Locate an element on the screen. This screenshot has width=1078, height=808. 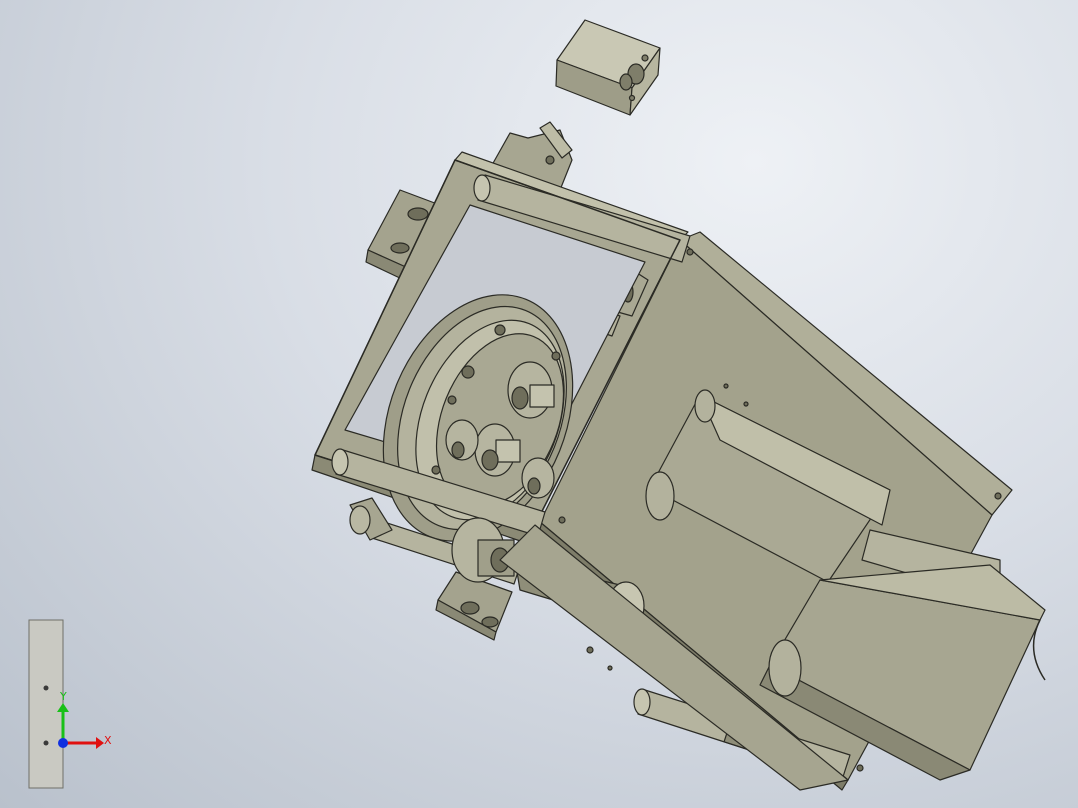
floating-block-part is located at coordinates (608, 67).